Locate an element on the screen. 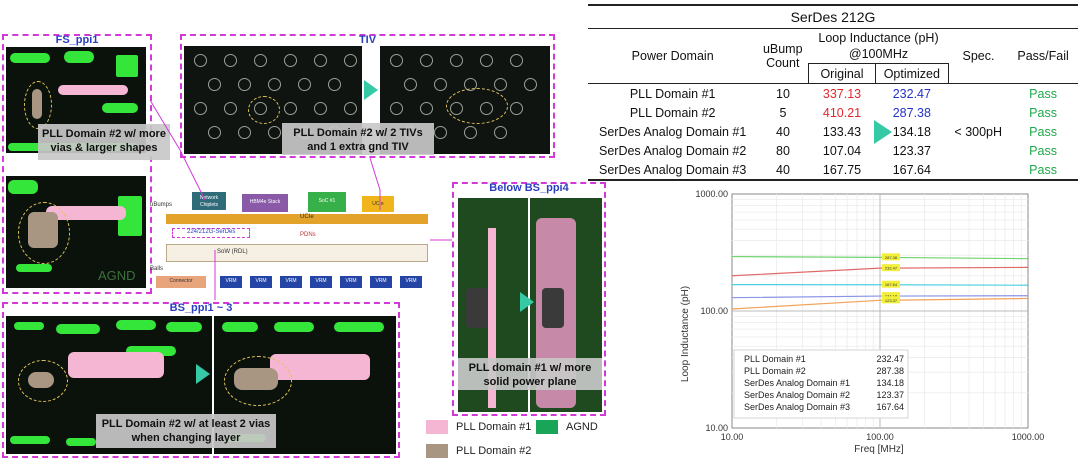 The width and height of the screenshot is (1080, 462). legend-entry-name: PLL Domain #2 is located at coordinates (775, 371).